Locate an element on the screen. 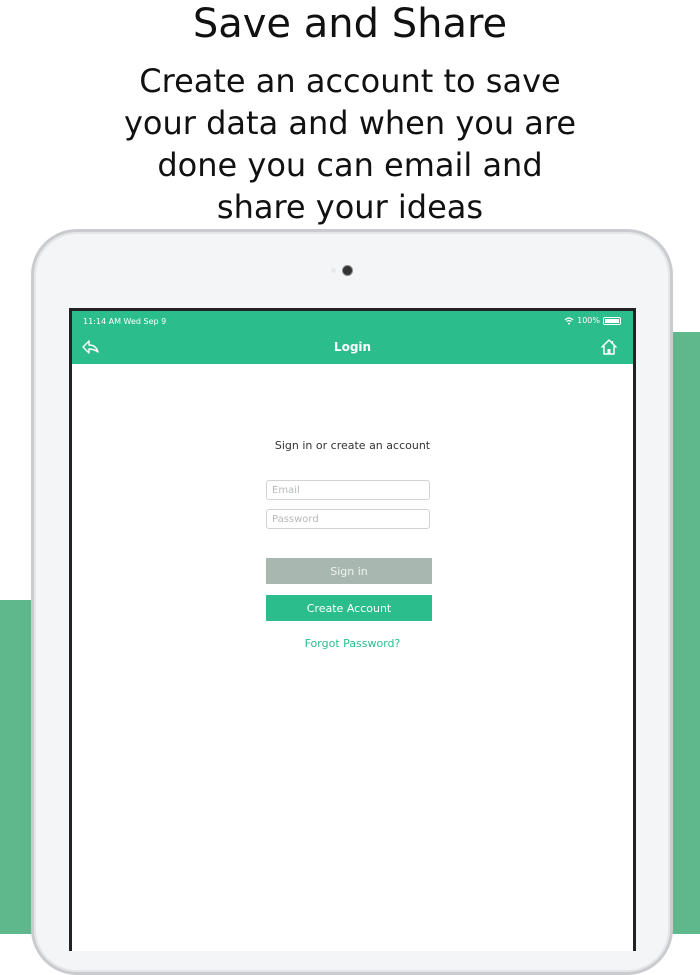  navigation-bar: Login is located at coordinates (352, 348).